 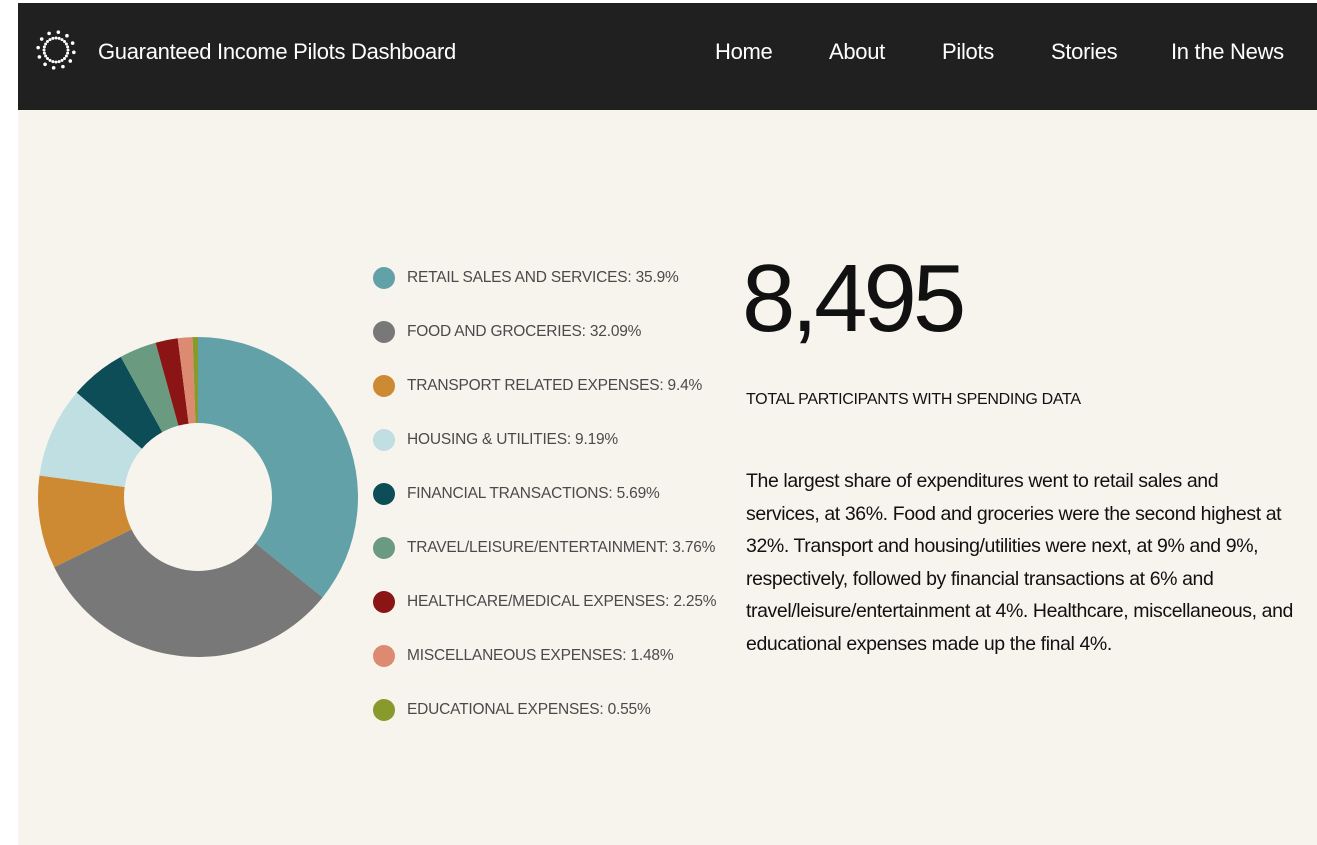 What do you see at coordinates (854, 298) in the screenshot?
I see `participants-count: 8,495` at bounding box center [854, 298].